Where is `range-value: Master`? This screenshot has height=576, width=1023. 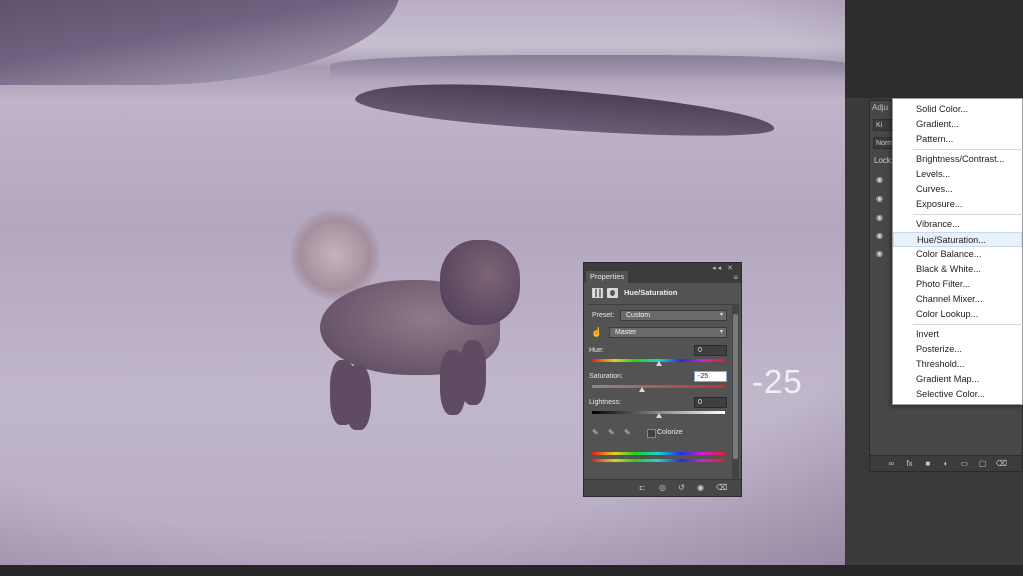
range-value: Master is located at coordinates (626, 332).